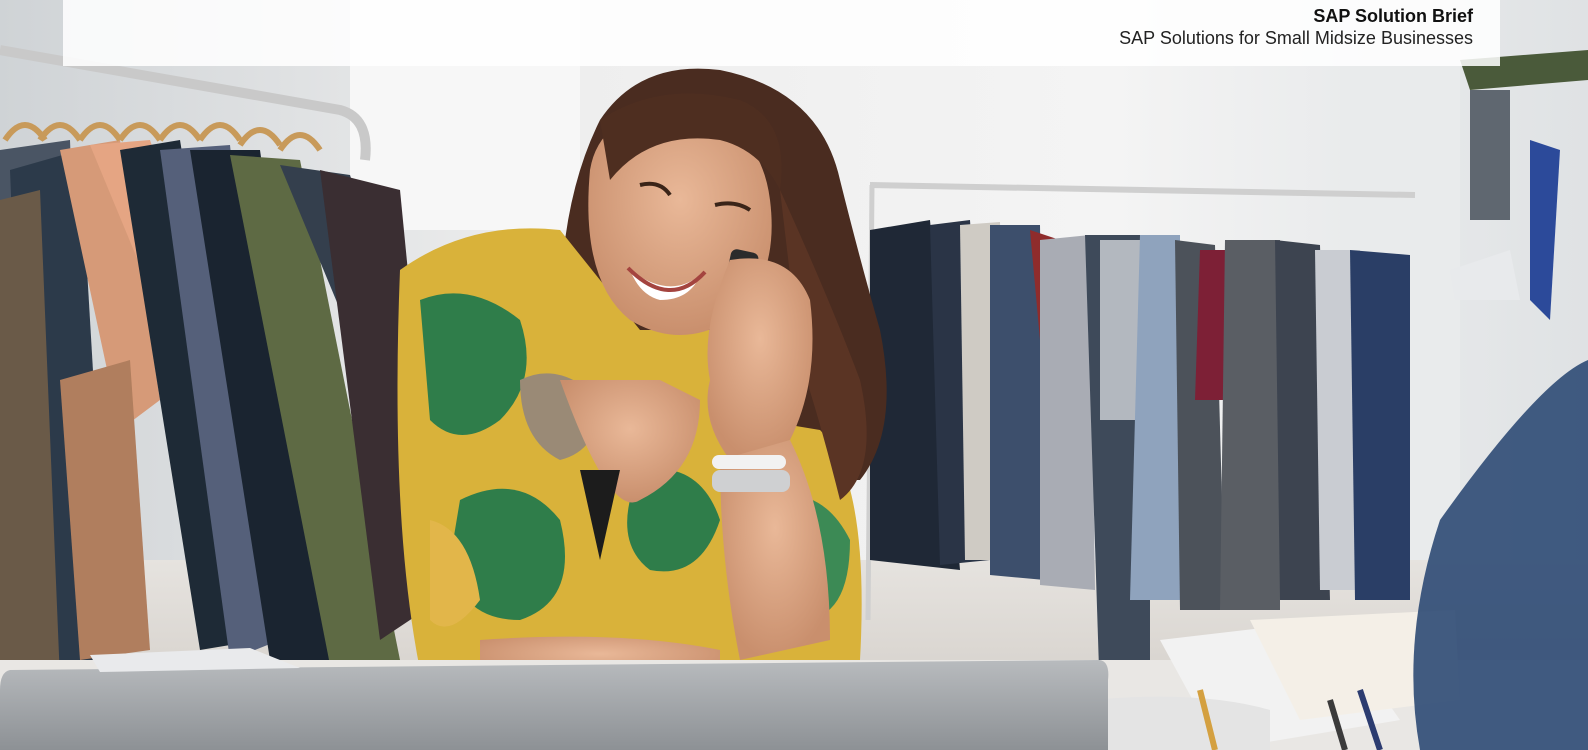  I want to click on document-type-title: SAP Solution Brief, so click(1393, 16).